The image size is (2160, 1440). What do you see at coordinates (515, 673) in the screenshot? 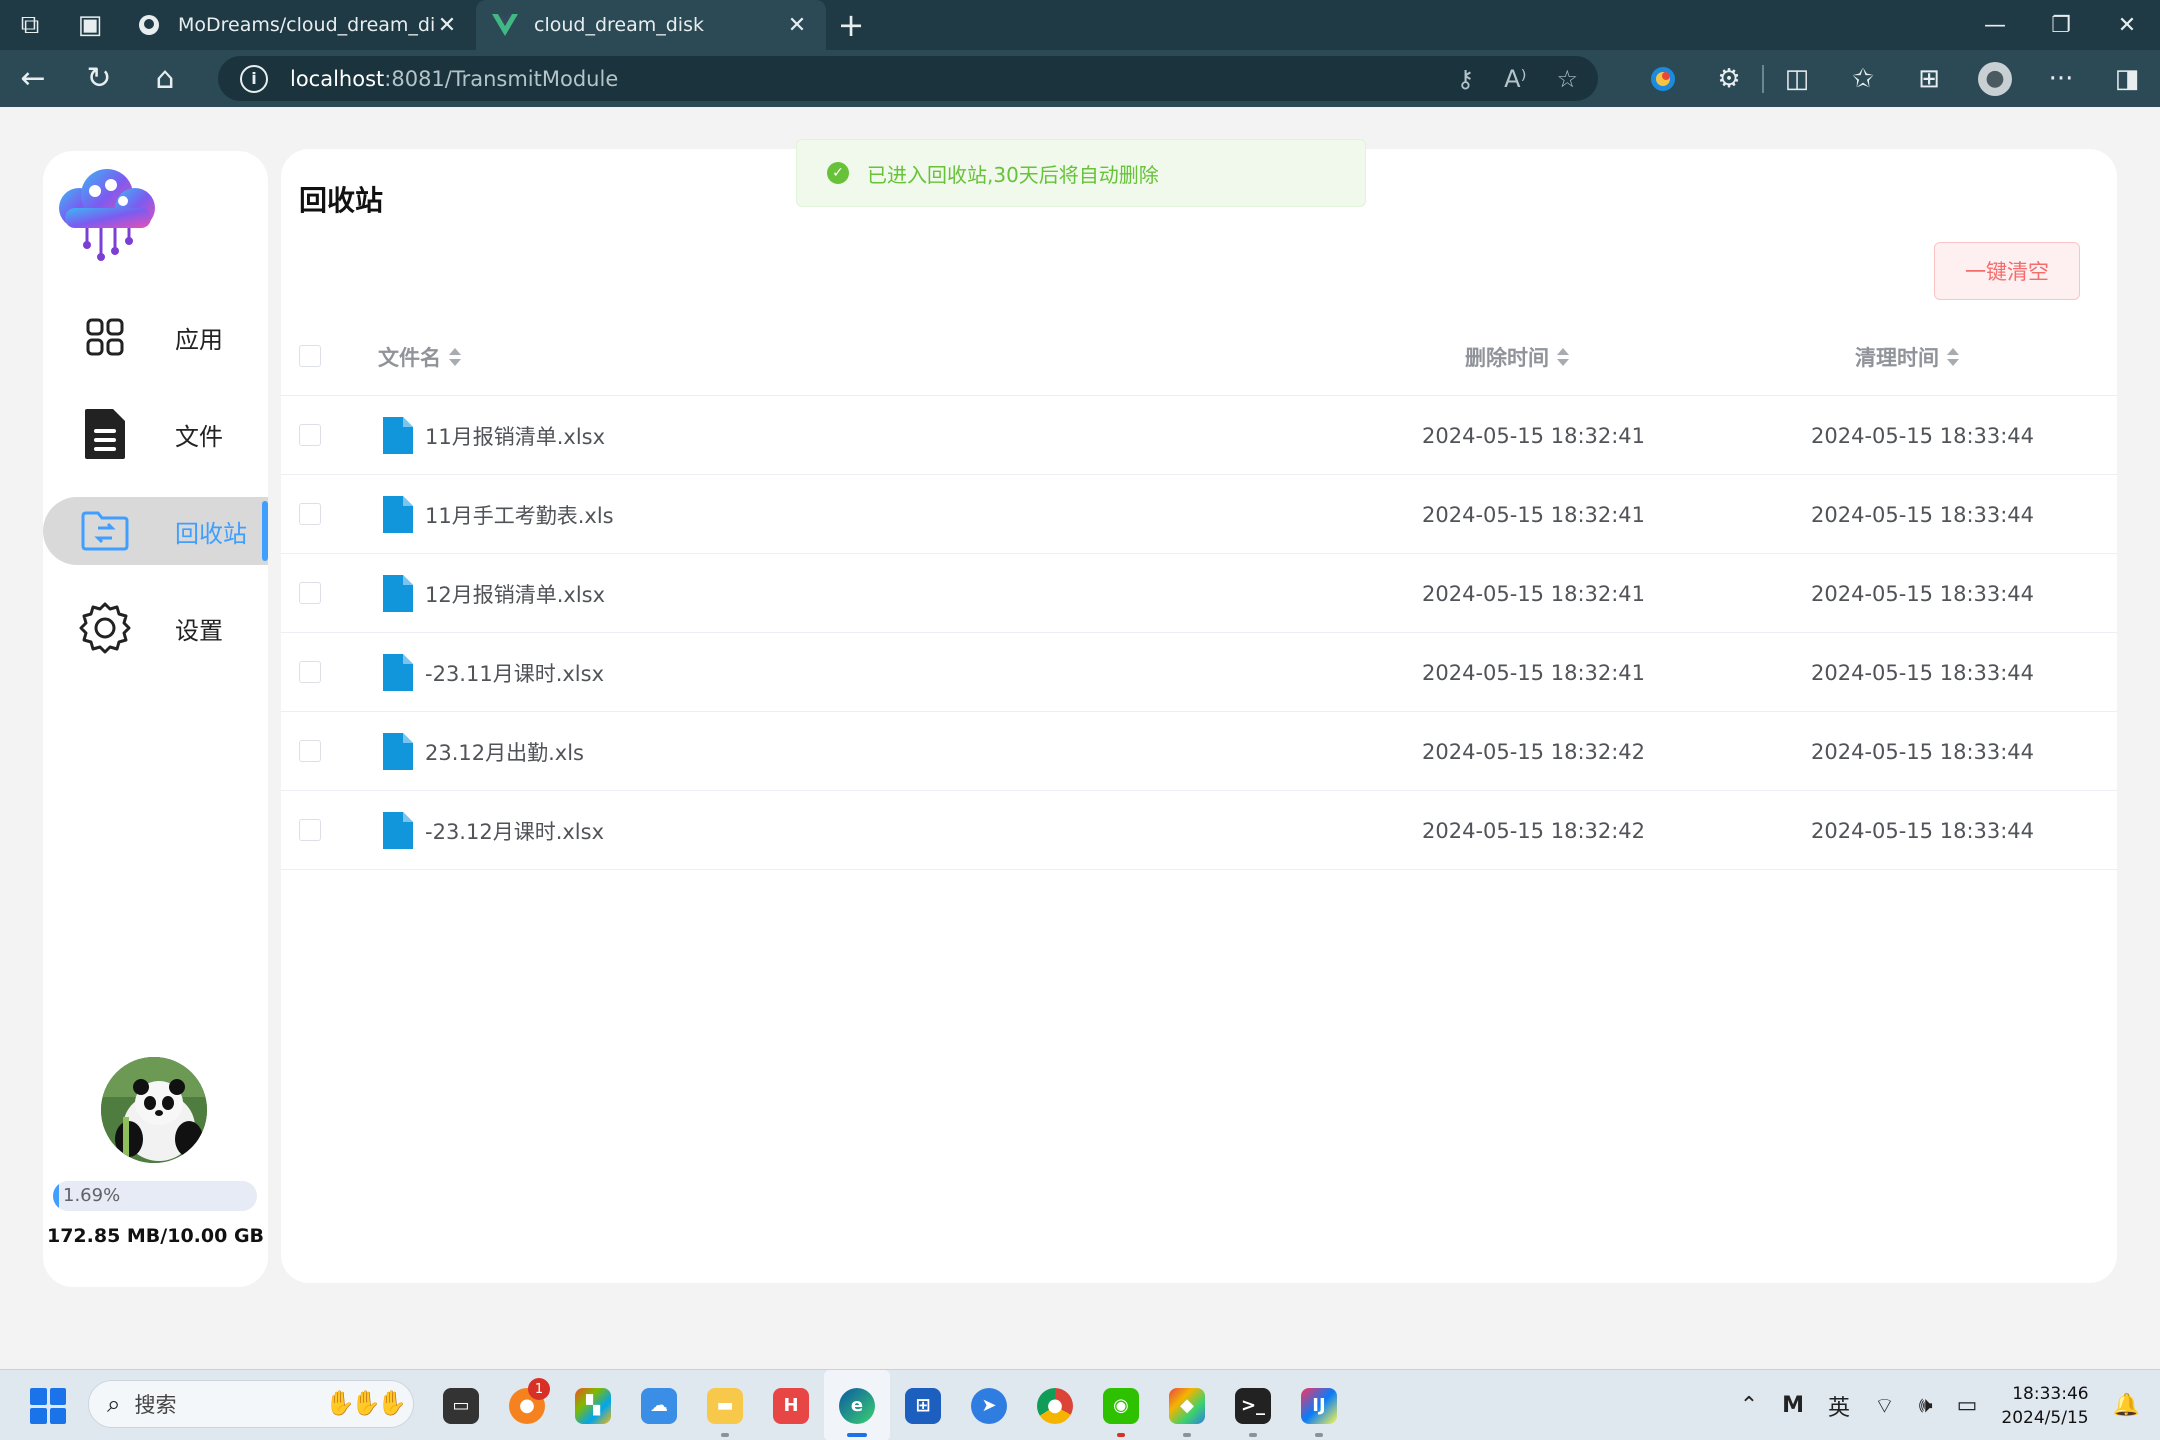
I see `file-name: -23.11月课时.xlsx` at bounding box center [515, 673].